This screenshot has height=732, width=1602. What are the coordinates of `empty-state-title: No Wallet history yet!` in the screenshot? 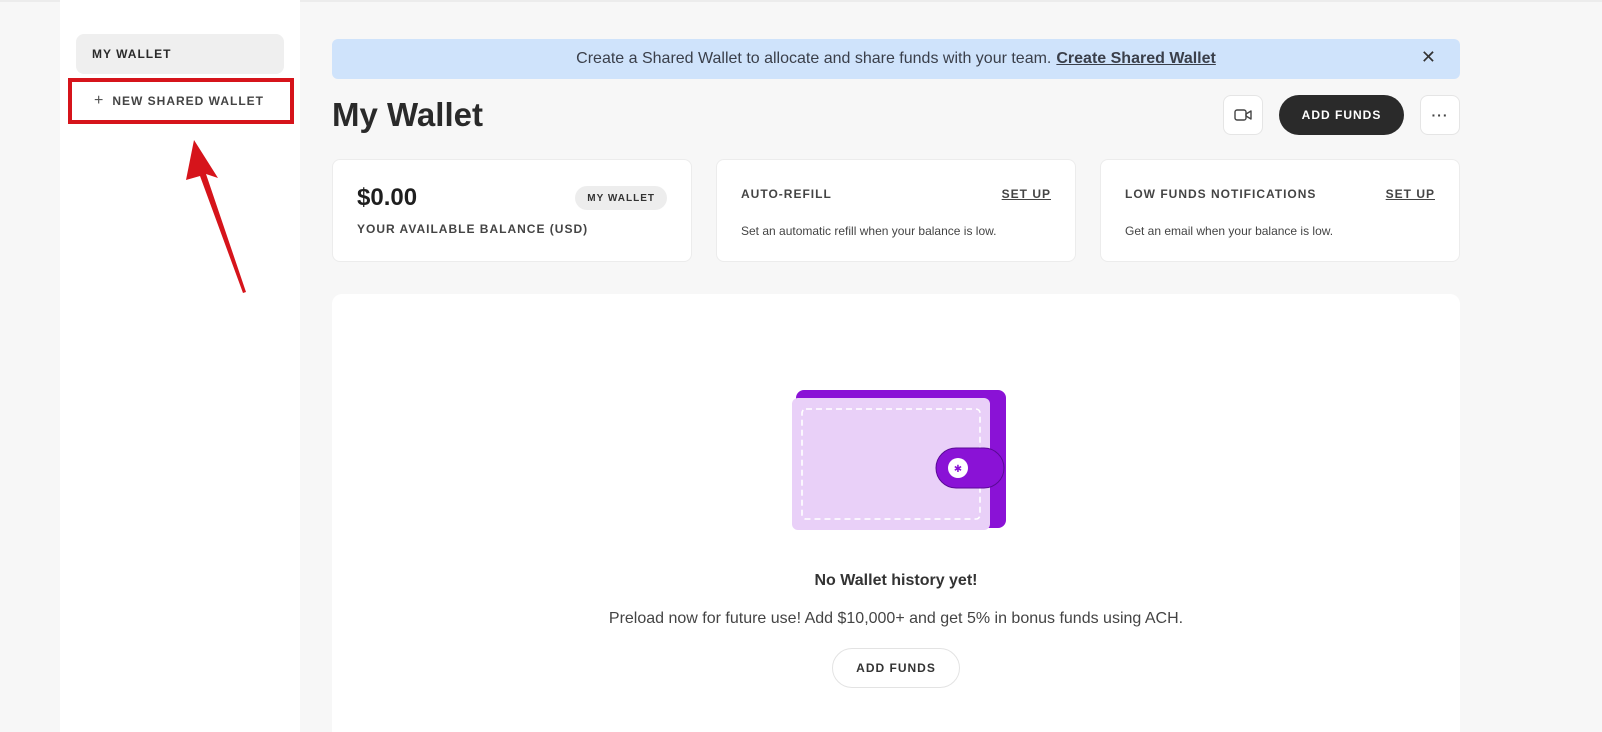 It's located at (896, 580).